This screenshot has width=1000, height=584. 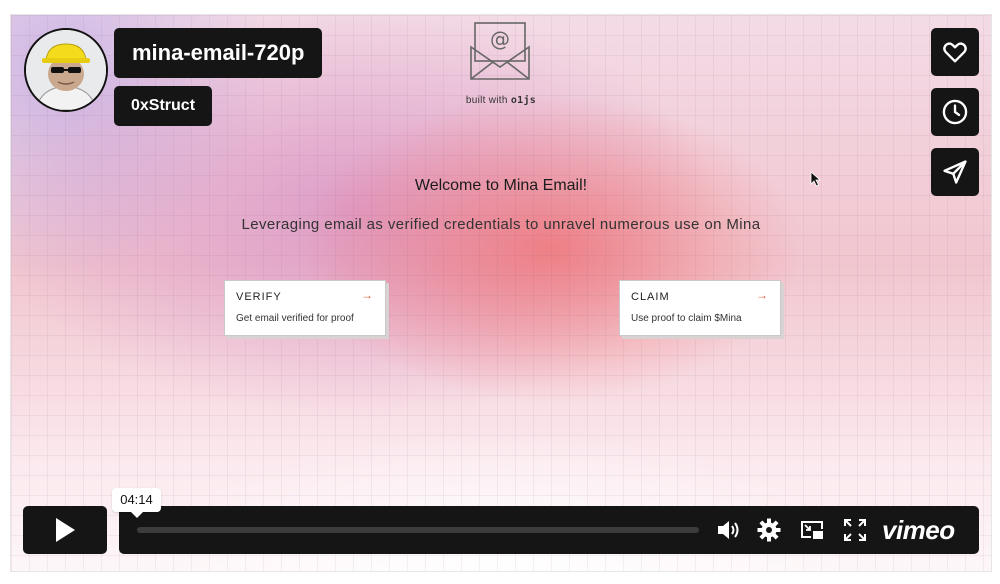 I want to click on play-button, so click(x=65, y=530).